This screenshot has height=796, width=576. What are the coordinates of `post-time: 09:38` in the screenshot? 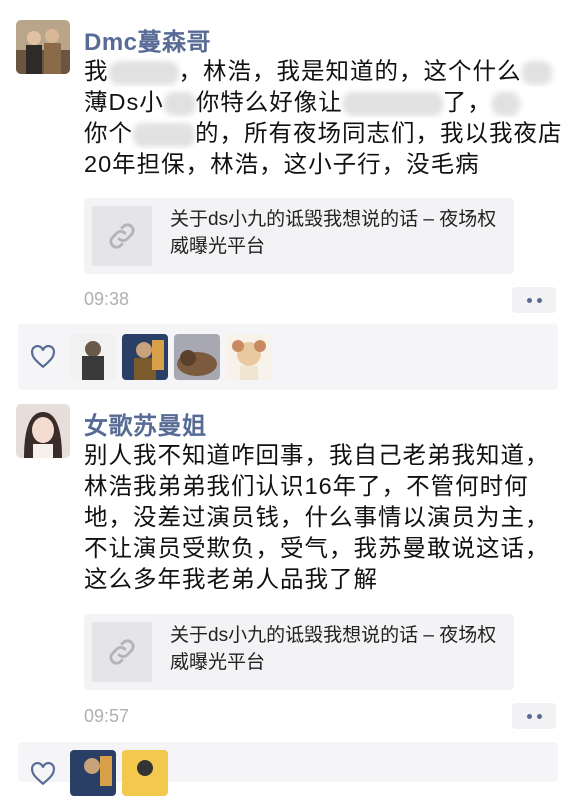 It's located at (107, 299).